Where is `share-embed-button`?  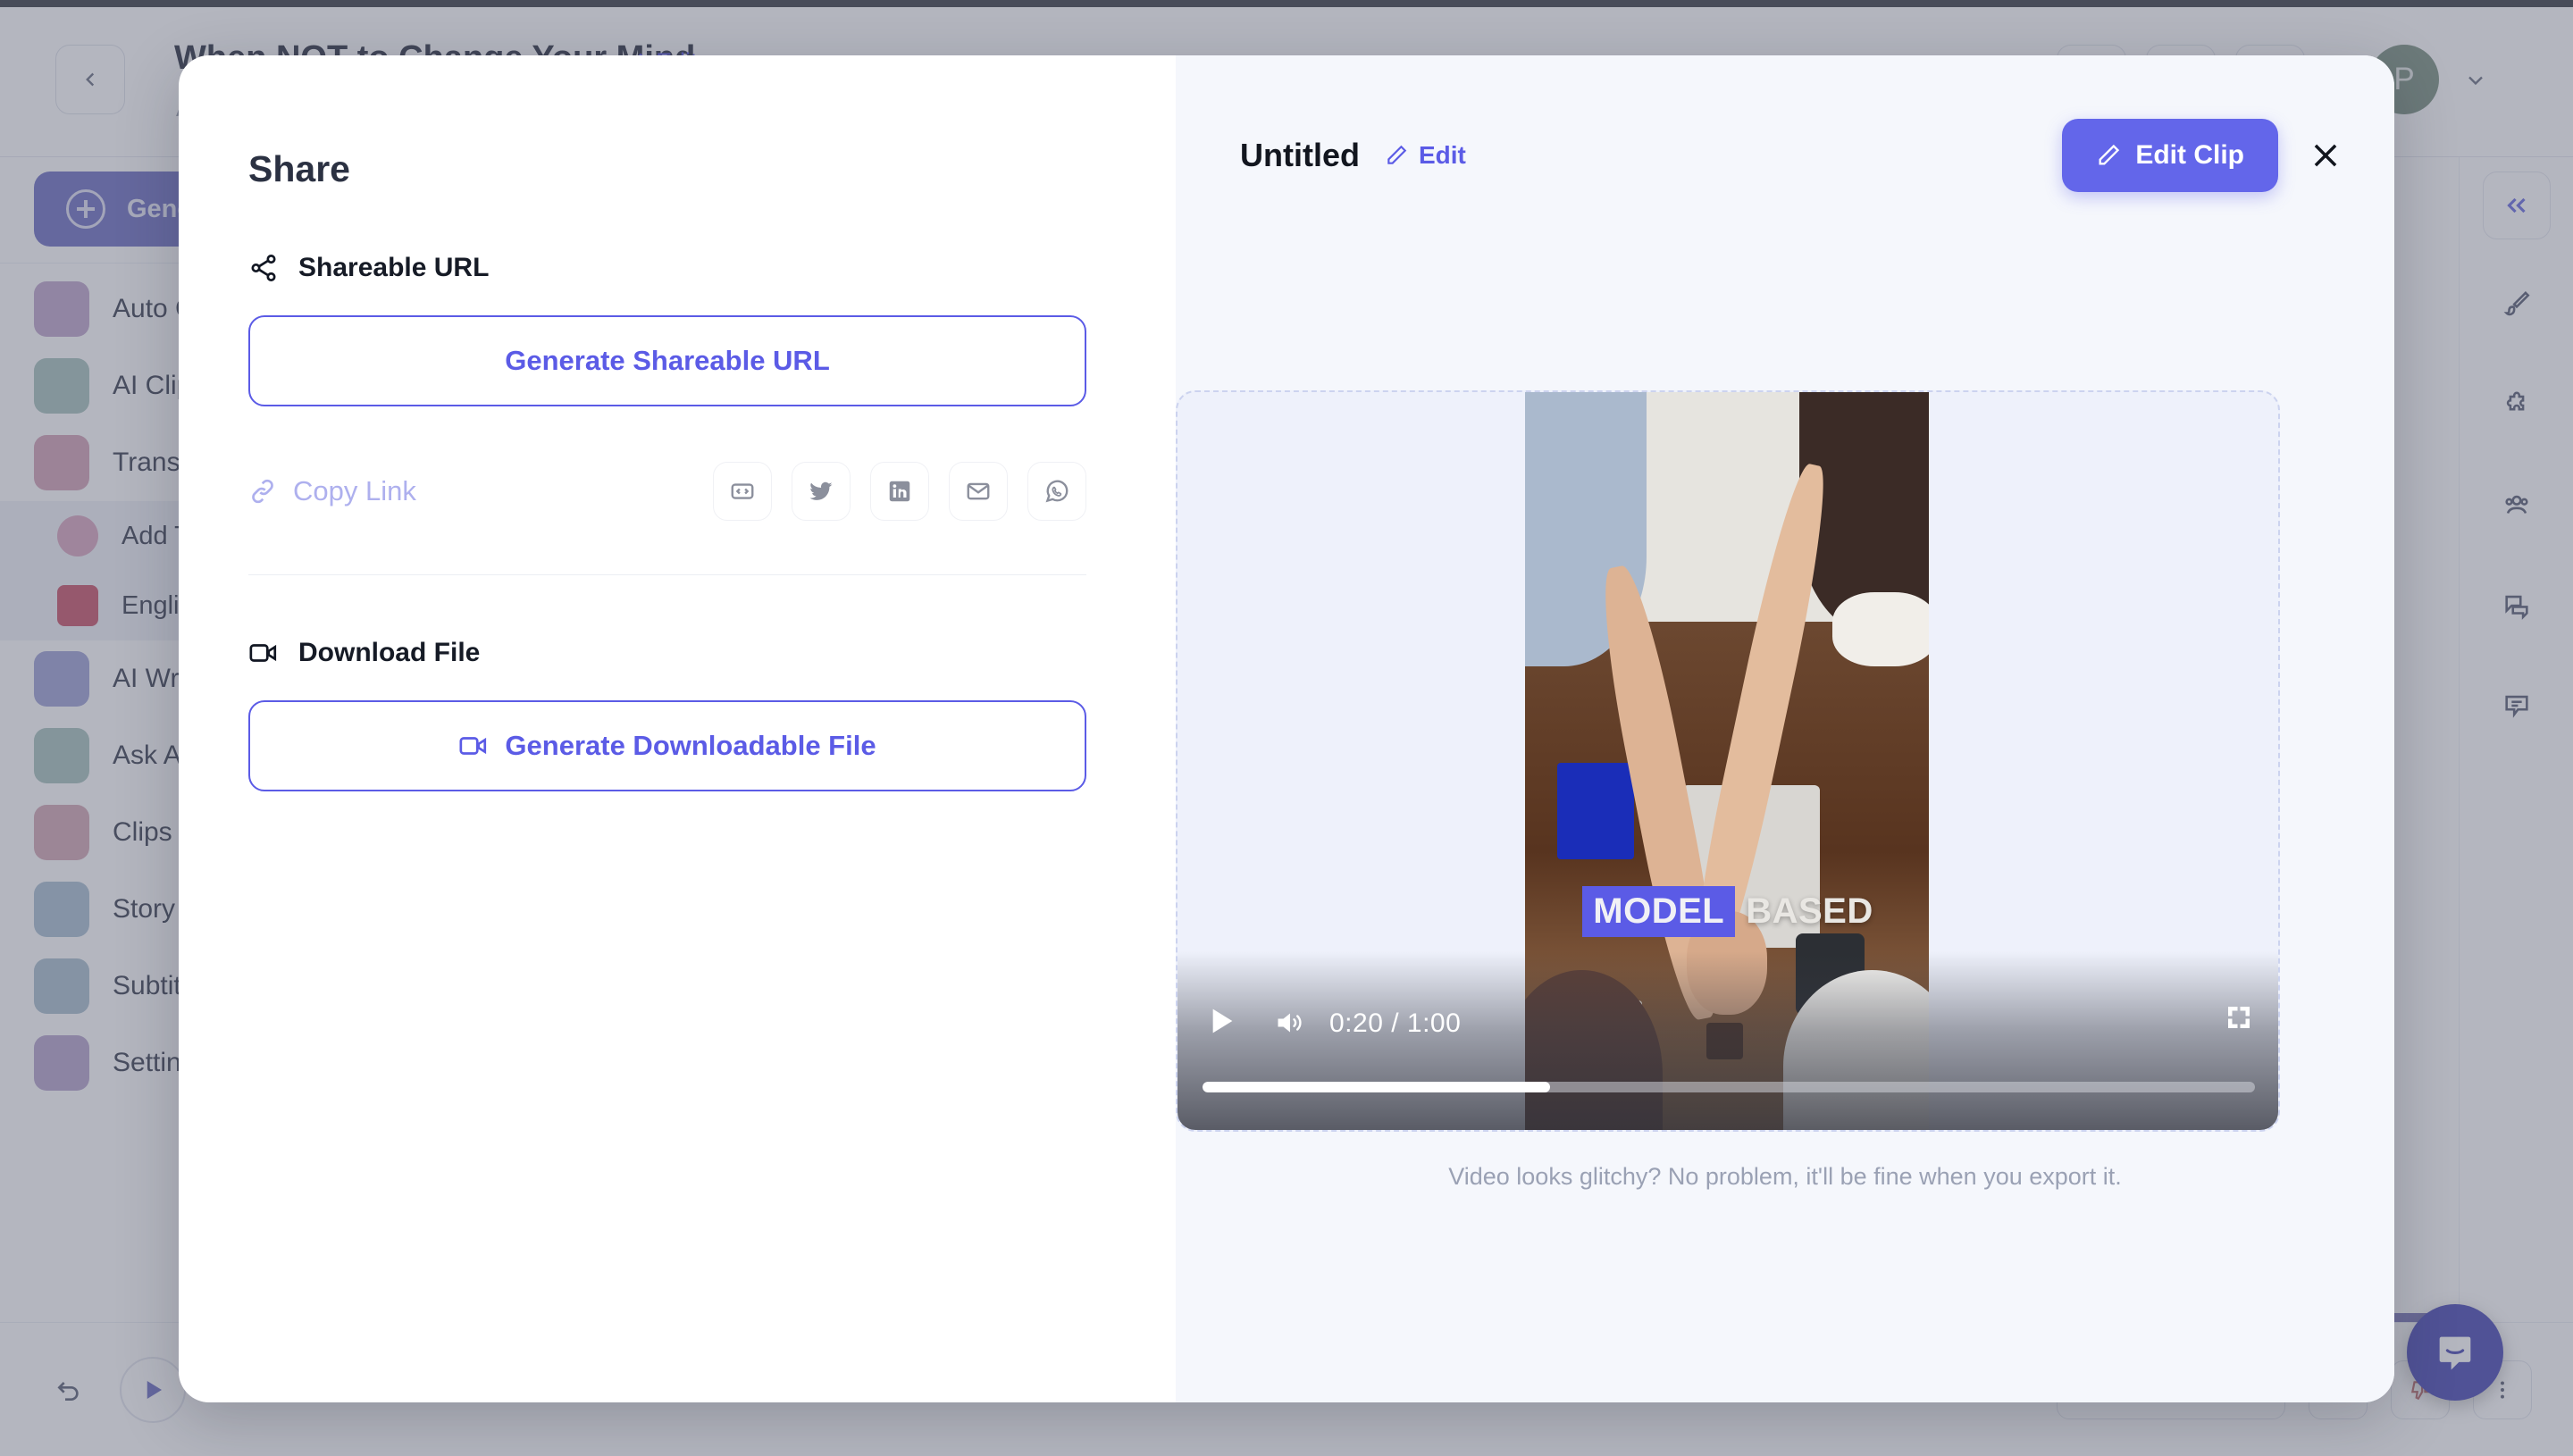 share-embed-button is located at coordinates (742, 491).